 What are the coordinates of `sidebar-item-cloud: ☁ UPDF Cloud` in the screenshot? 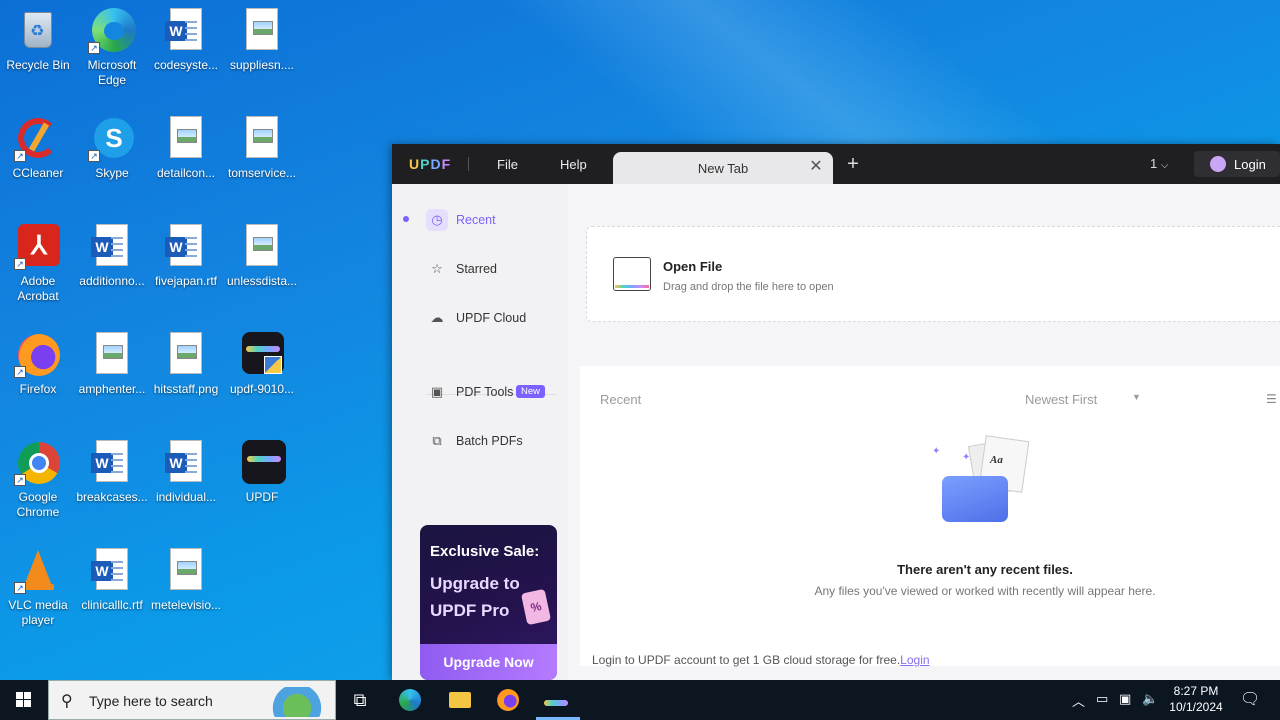 It's located at (501, 319).